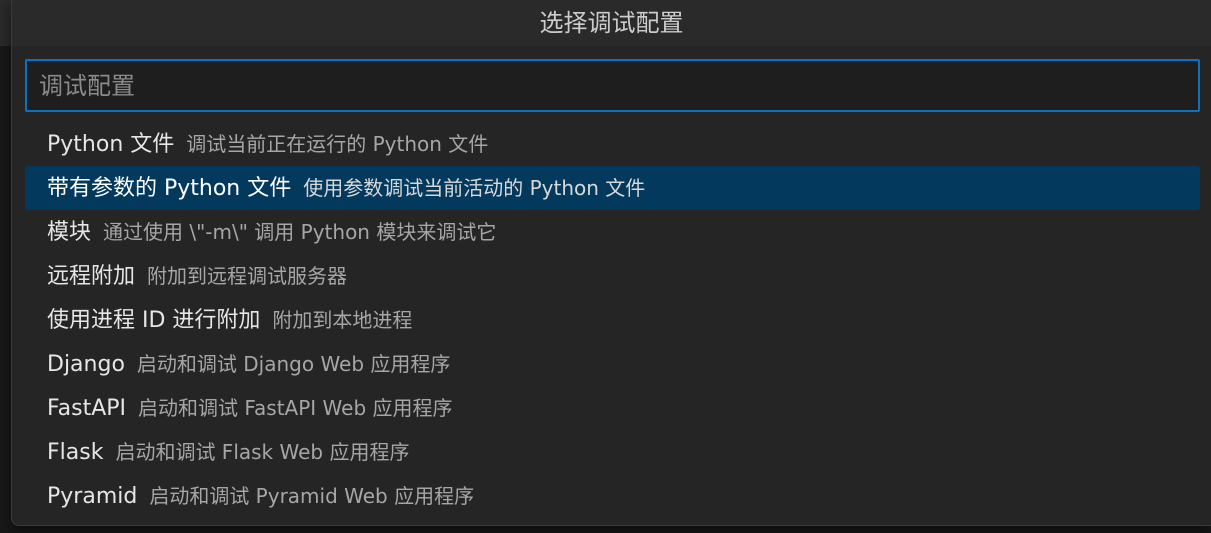 The width and height of the screenshot is (1211, 533). Describe the element at coordinates (612, 276) in the screenshot. I see `list-item-remote-attach: 远程附加 附加到远程调试服务器` at that location.